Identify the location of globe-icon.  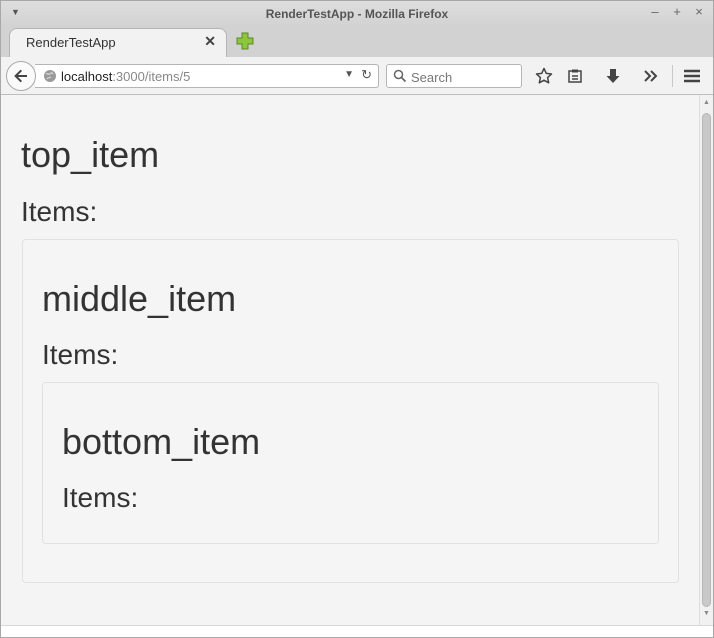
(50, 76).